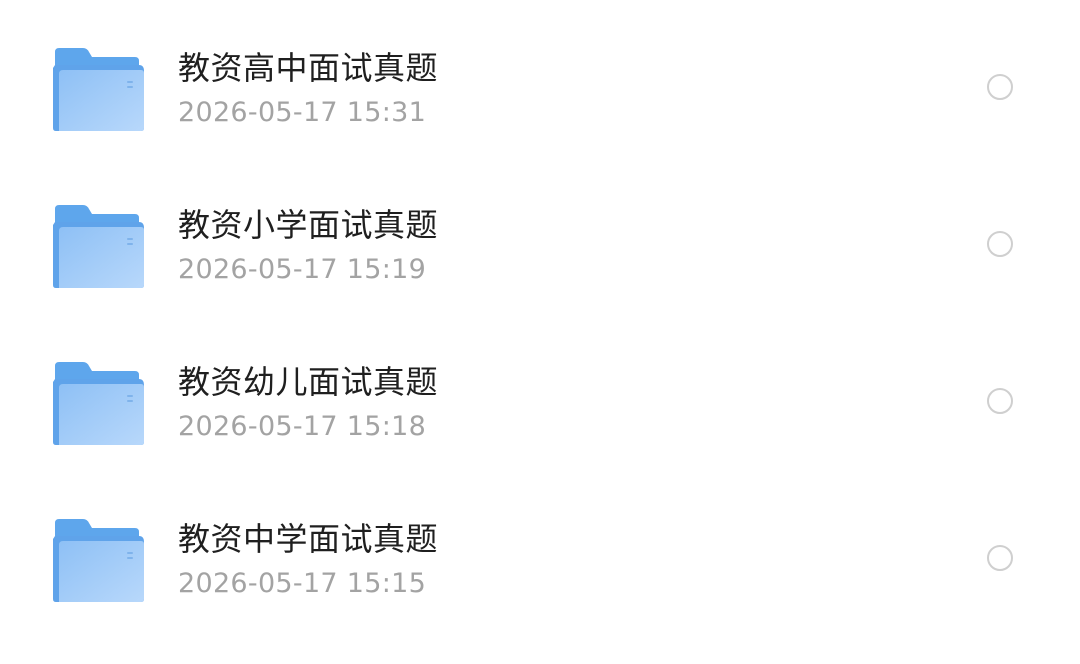 The image size is (1080, 664). What do you see at coordinates (302, 426) in the screenshot?
I see `folder-date: 2026-05-17 15:18` at bounding box center [302, 426].